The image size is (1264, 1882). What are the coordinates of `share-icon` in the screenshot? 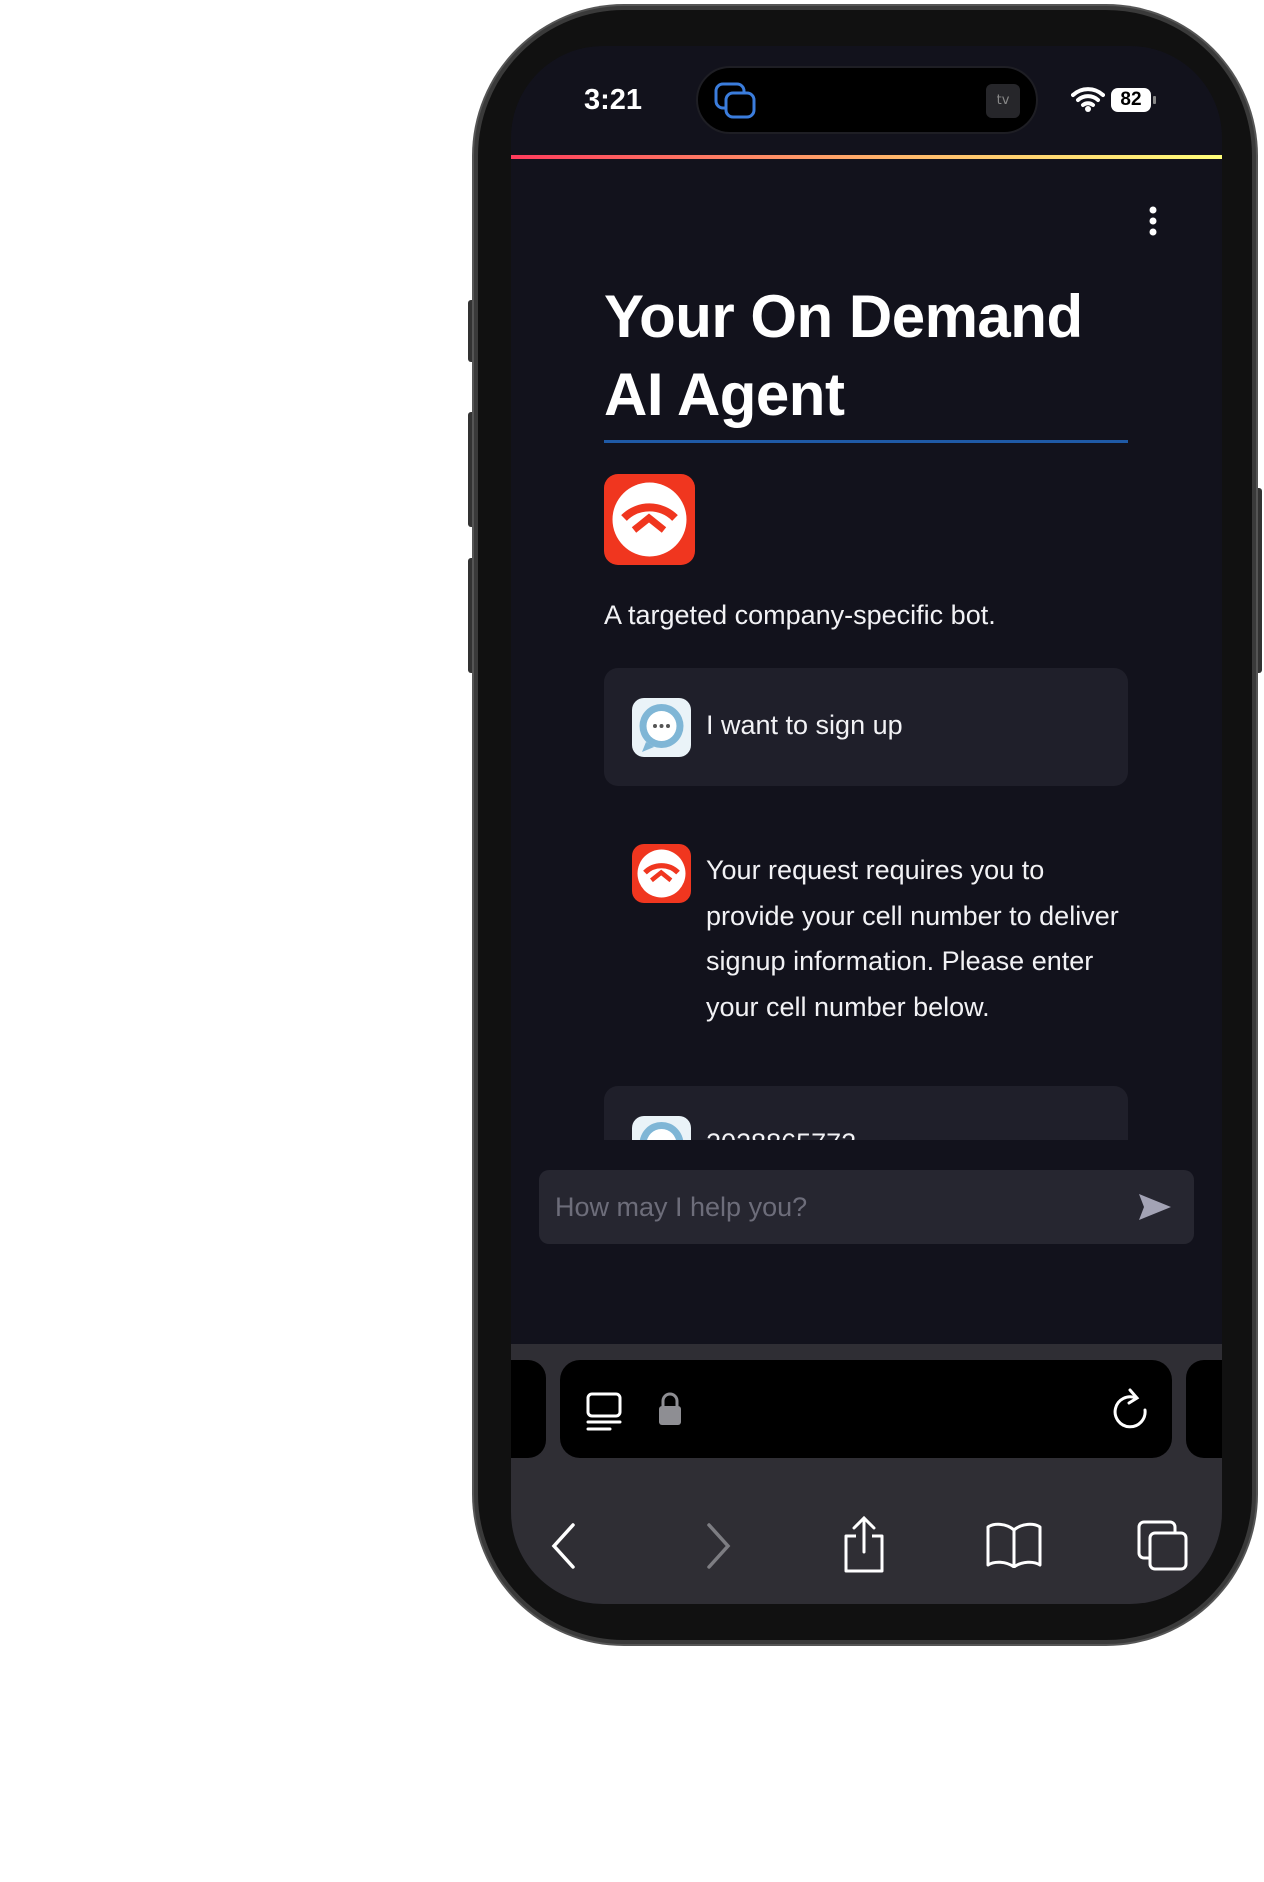 It's located at (864, 1545).